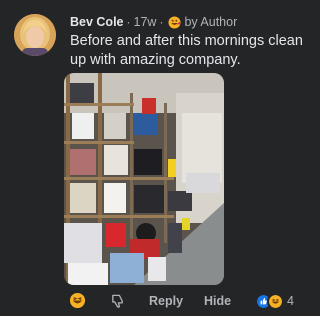 This screenshot has height=316, width=320. Describe the element at coordinates (174, 22) in the screenshot. I see `author-badge-icon` at that location.